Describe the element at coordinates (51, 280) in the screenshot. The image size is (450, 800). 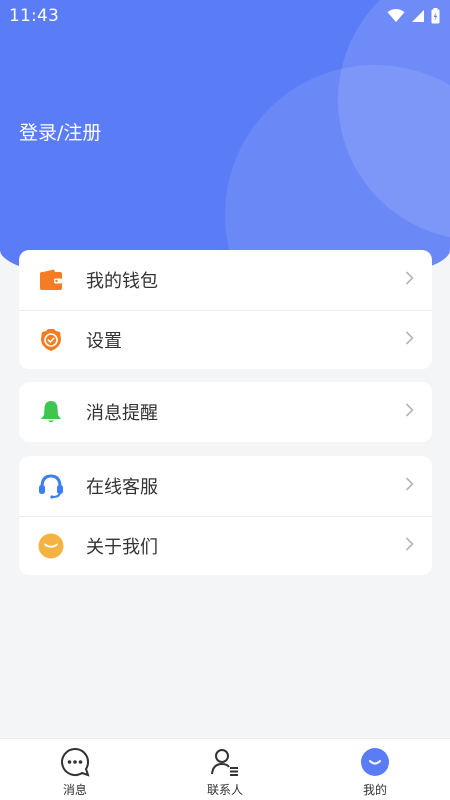
I see `wallet-icon` at that location.